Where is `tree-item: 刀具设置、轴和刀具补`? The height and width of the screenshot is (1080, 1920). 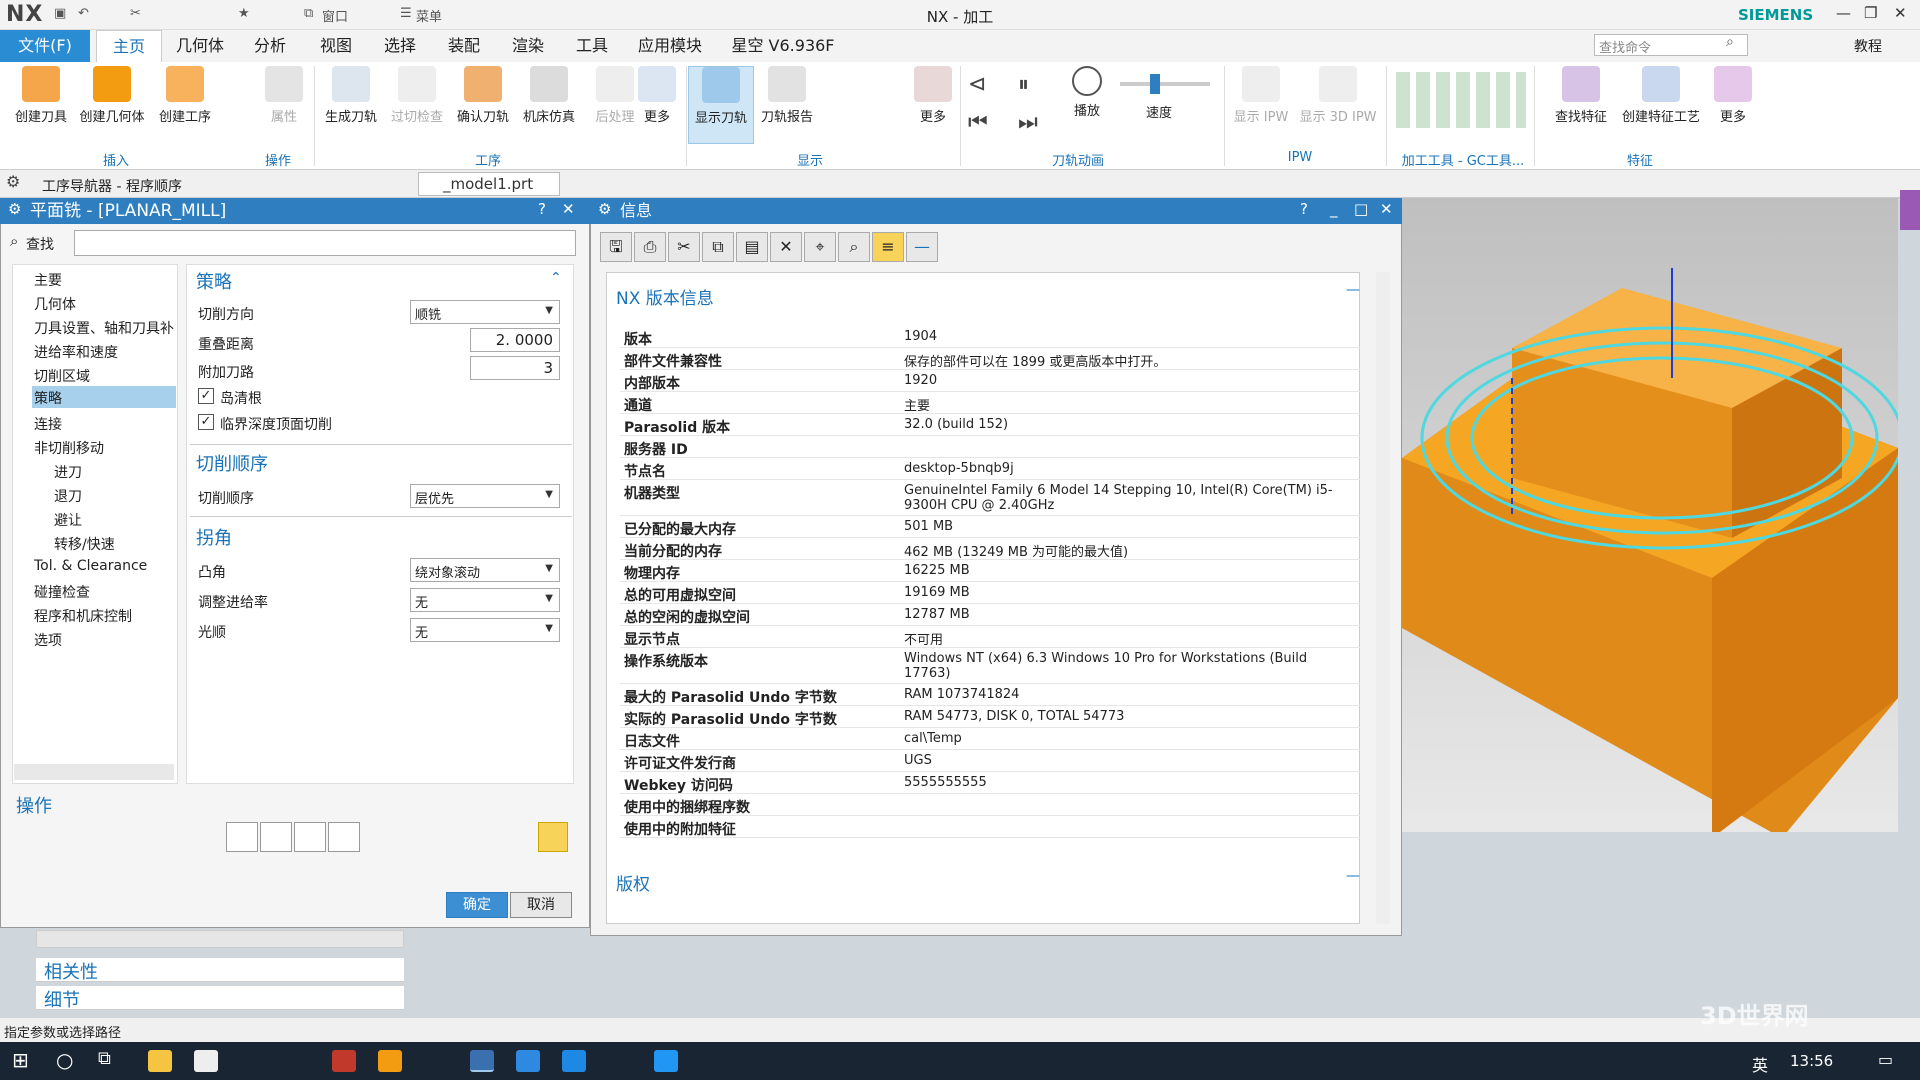 tree-item: 刀具设置、轴和刀具补 is located at coordinates (104, 328).